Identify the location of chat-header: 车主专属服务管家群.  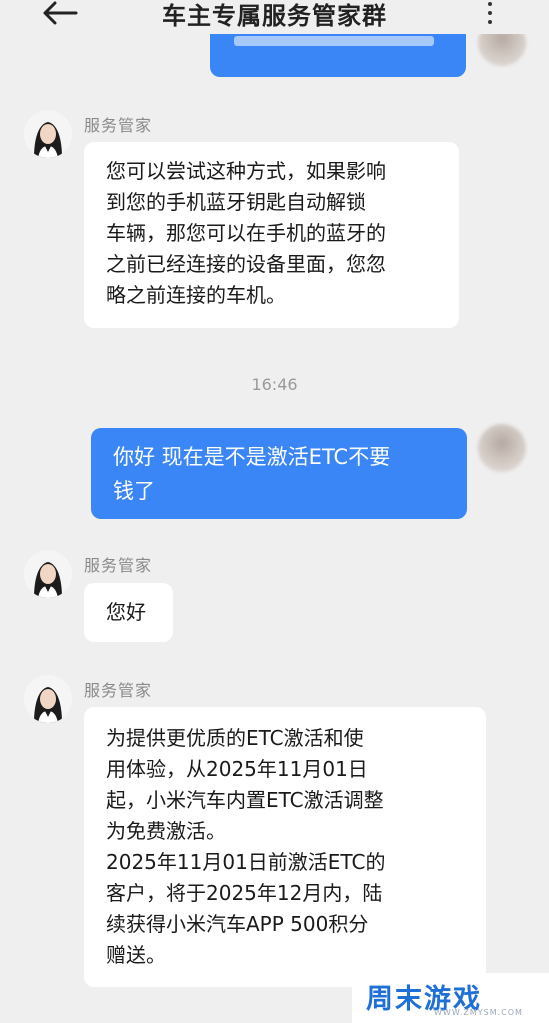
(274, 17).